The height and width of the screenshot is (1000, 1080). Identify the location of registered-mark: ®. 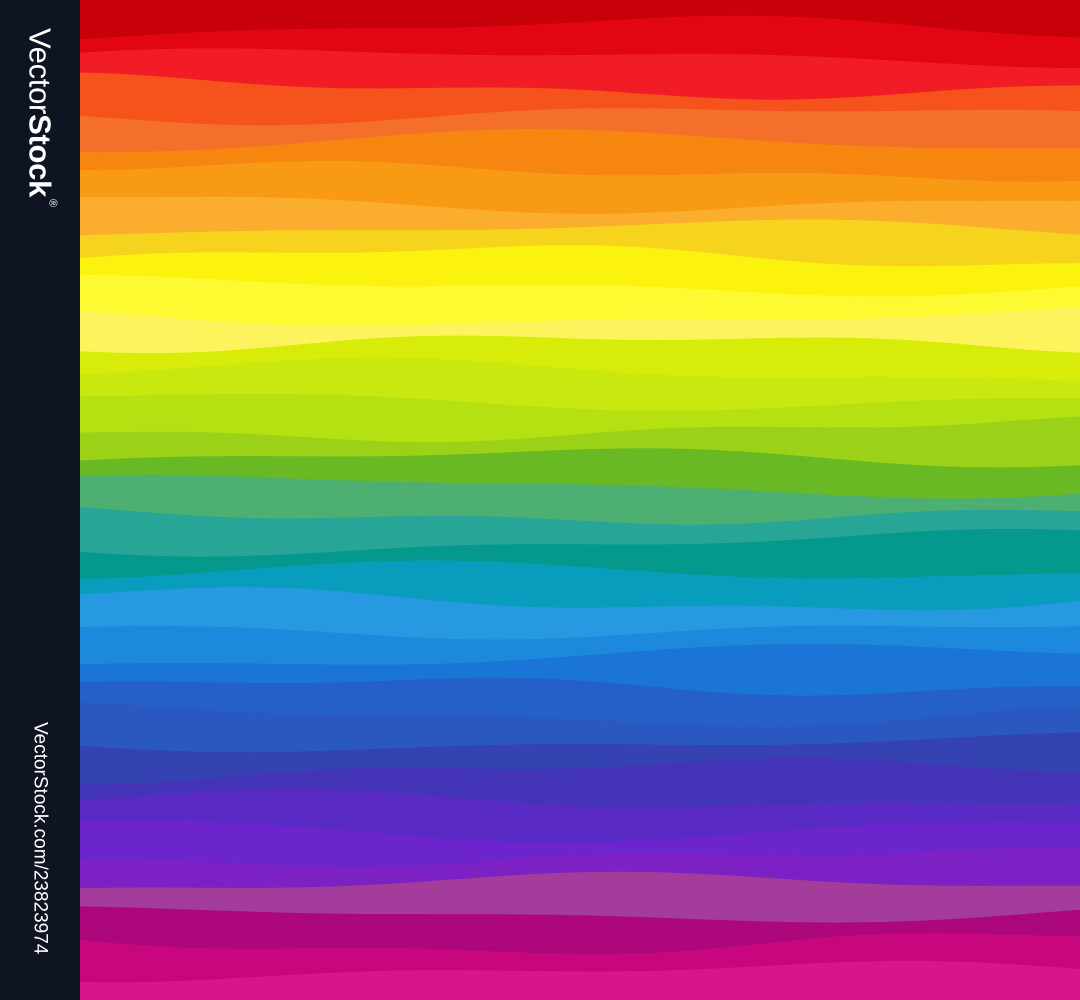
(52, 203).